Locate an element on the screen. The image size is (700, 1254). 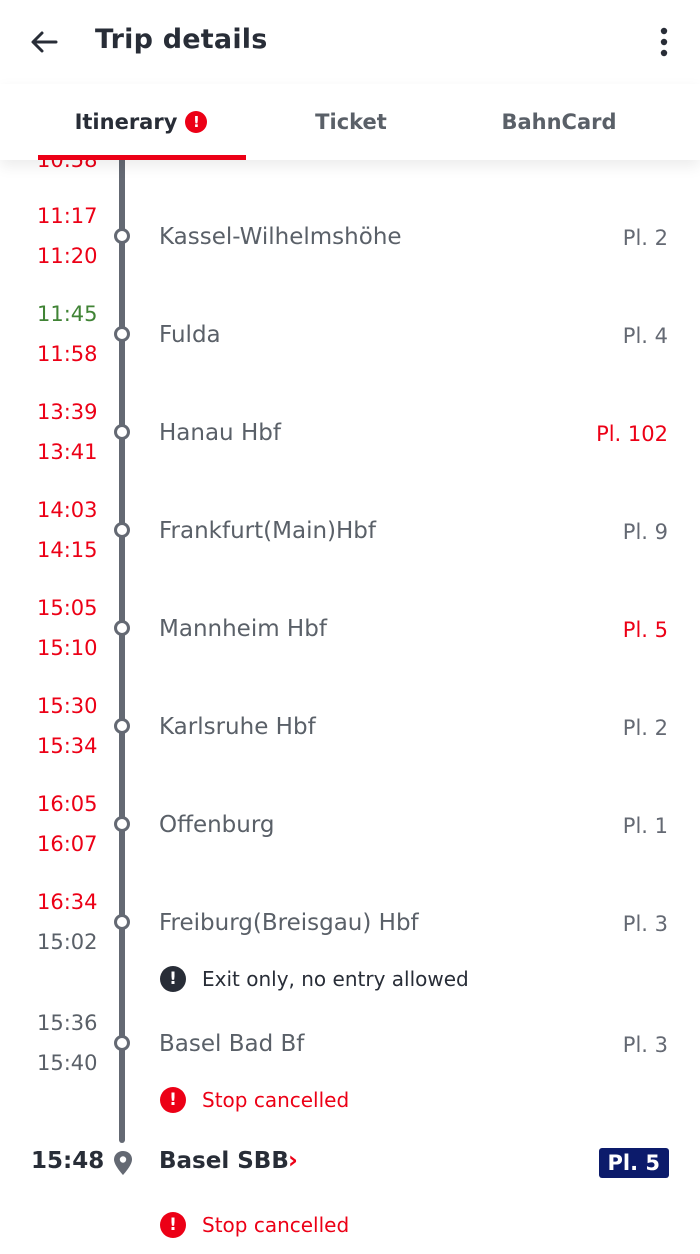
stop-note-text: Exit only, no entry allowed is located at coordinates (335, 979).